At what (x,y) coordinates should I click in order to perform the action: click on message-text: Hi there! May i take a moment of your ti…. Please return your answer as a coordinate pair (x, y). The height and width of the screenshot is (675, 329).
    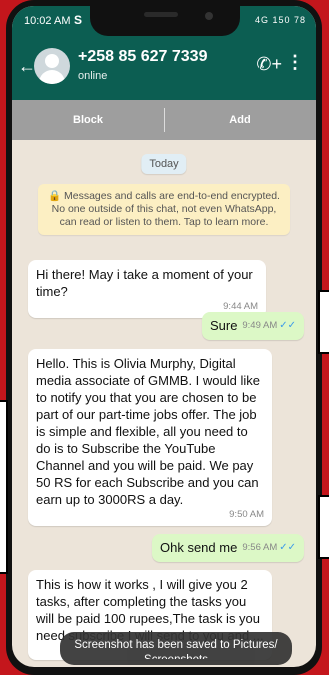
    Looking at the image, I should click on (144, 283).